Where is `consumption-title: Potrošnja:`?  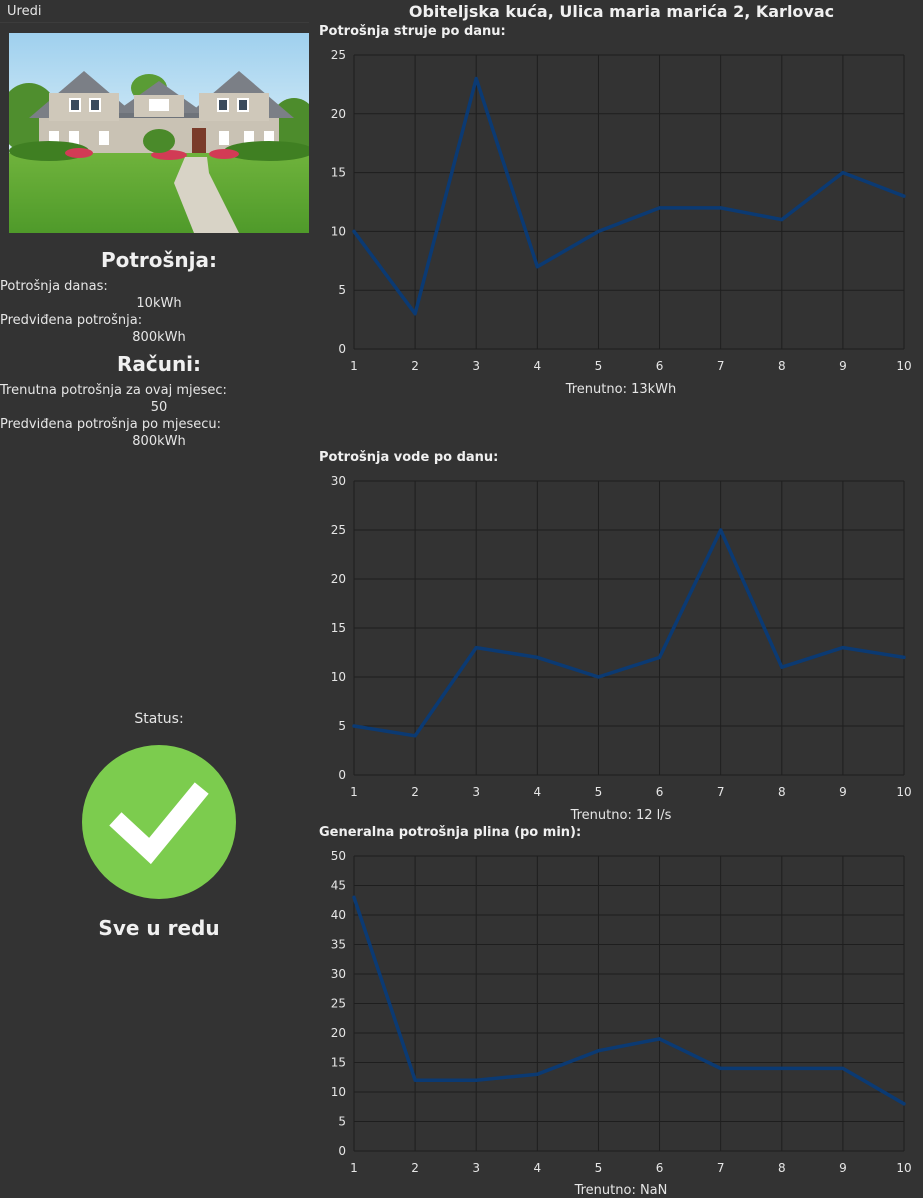 consumption-title: Potrošnja: is located at coordinates (159, 260).